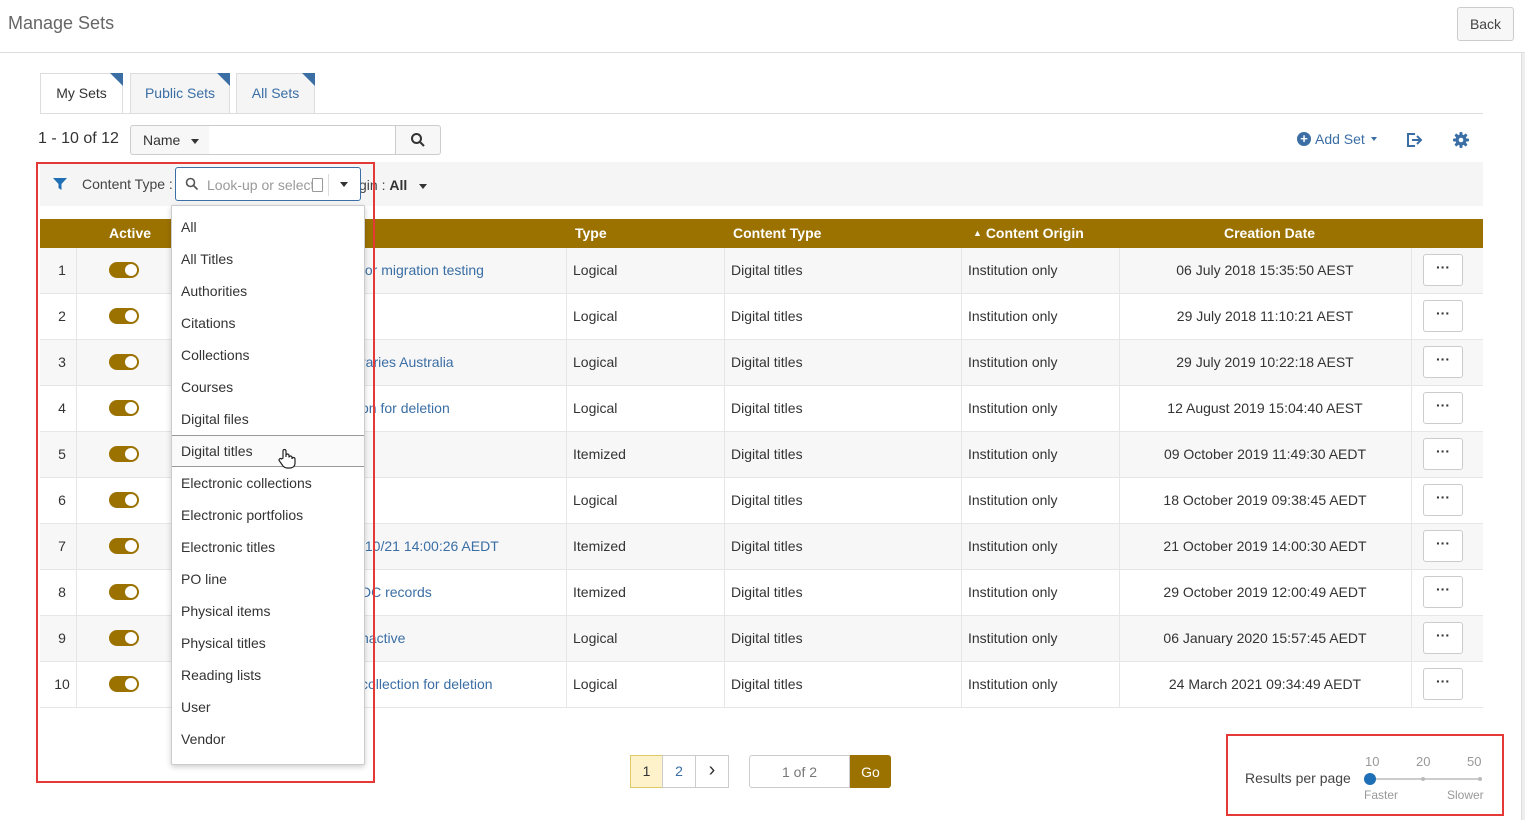 The width and height of the screenshot is (1525, 820). What do you see at coordinates (712, 771) in the screenshot?
I see `next-page-button: ›` at bounding box center [712, 771].